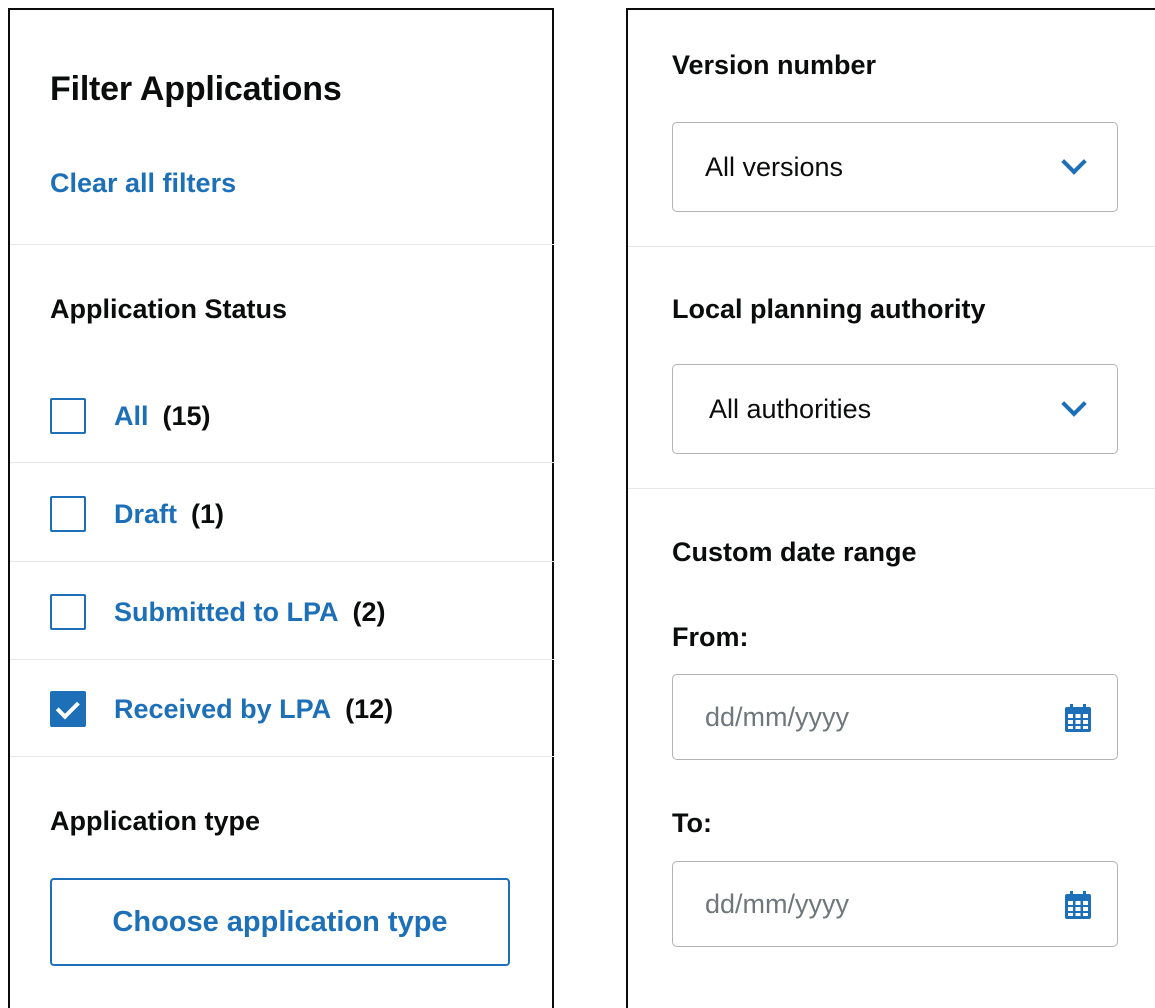 This screenshot has height=1008, width=1155. Describe the element at coordinates (829, 309) in the screenshot. I see `lpa-heading: Local planning authority` at that location.